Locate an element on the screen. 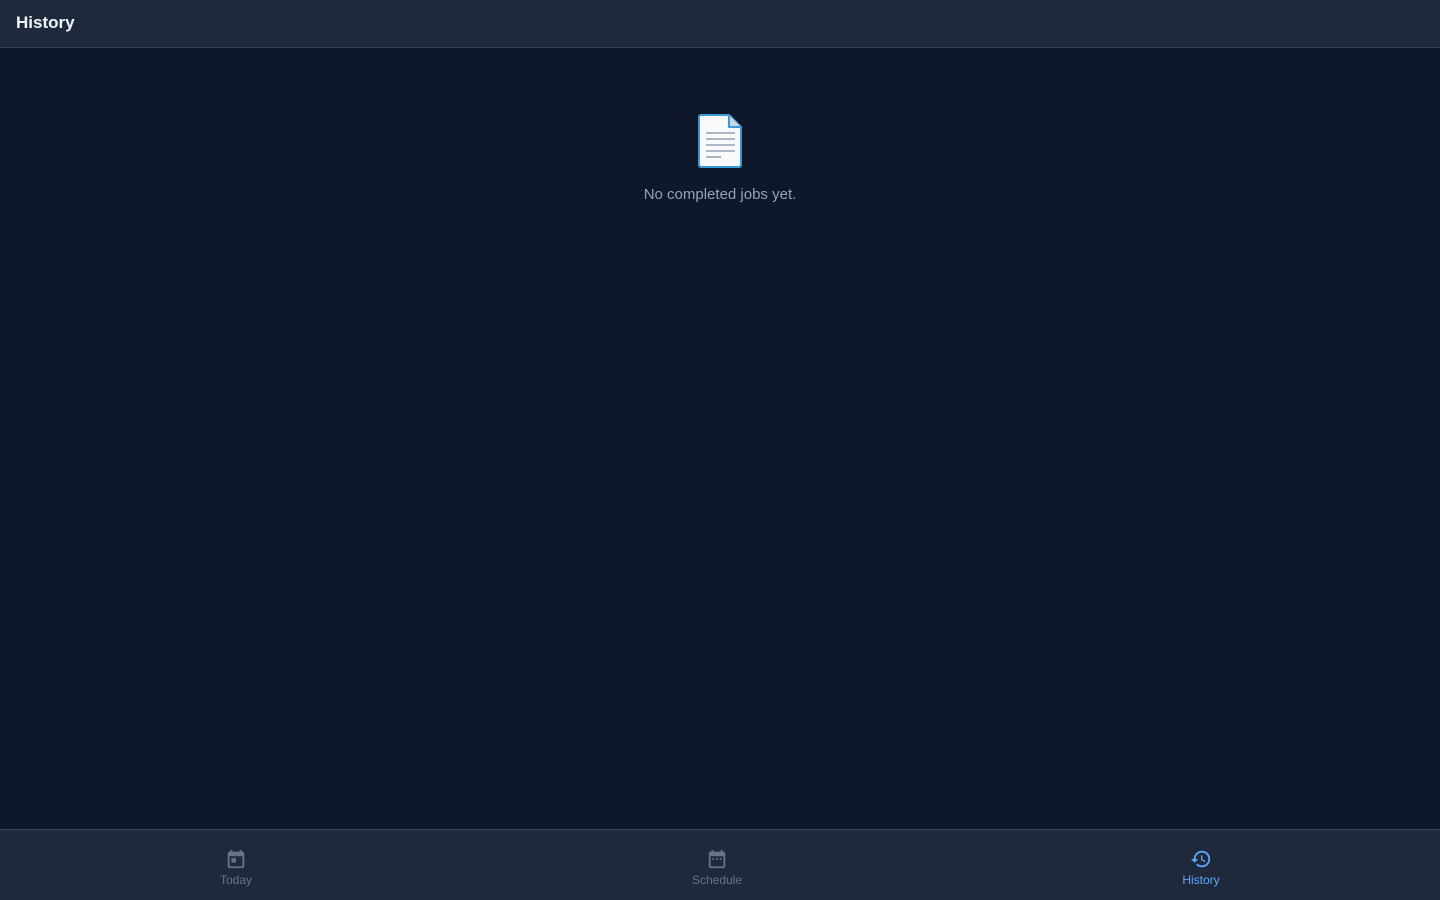 Image resolution: width=1440 pixels, height=900 pixels. empty-state-message: No completed jobs yet. is located at coordinates (720, 194).